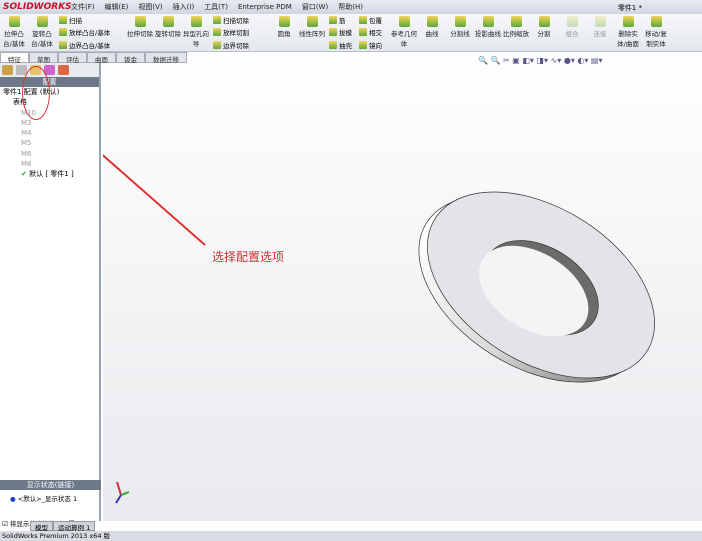 The image size is (702, 541). I want to click on projected-icon, so click(488, 21).